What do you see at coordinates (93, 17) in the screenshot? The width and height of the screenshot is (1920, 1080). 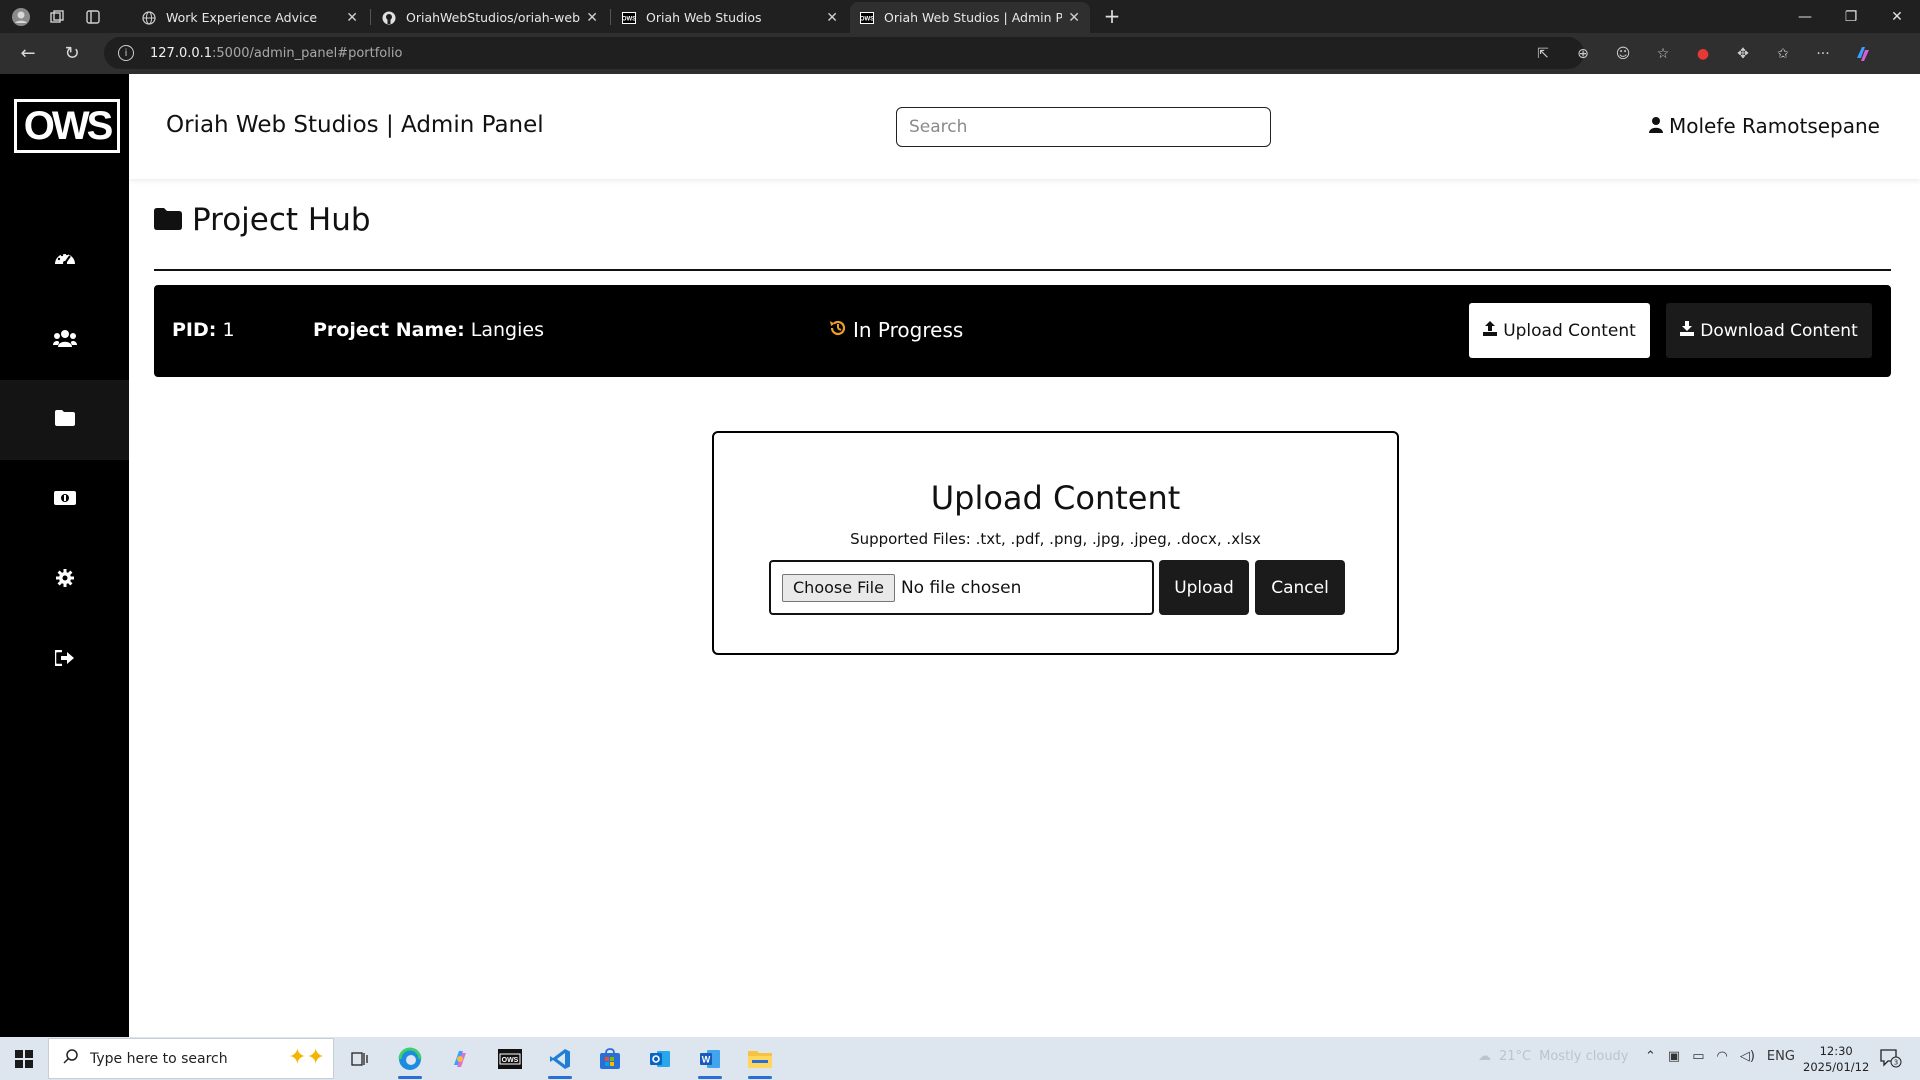 I see `tab-actions-icon` at bounding box center [93, 17].